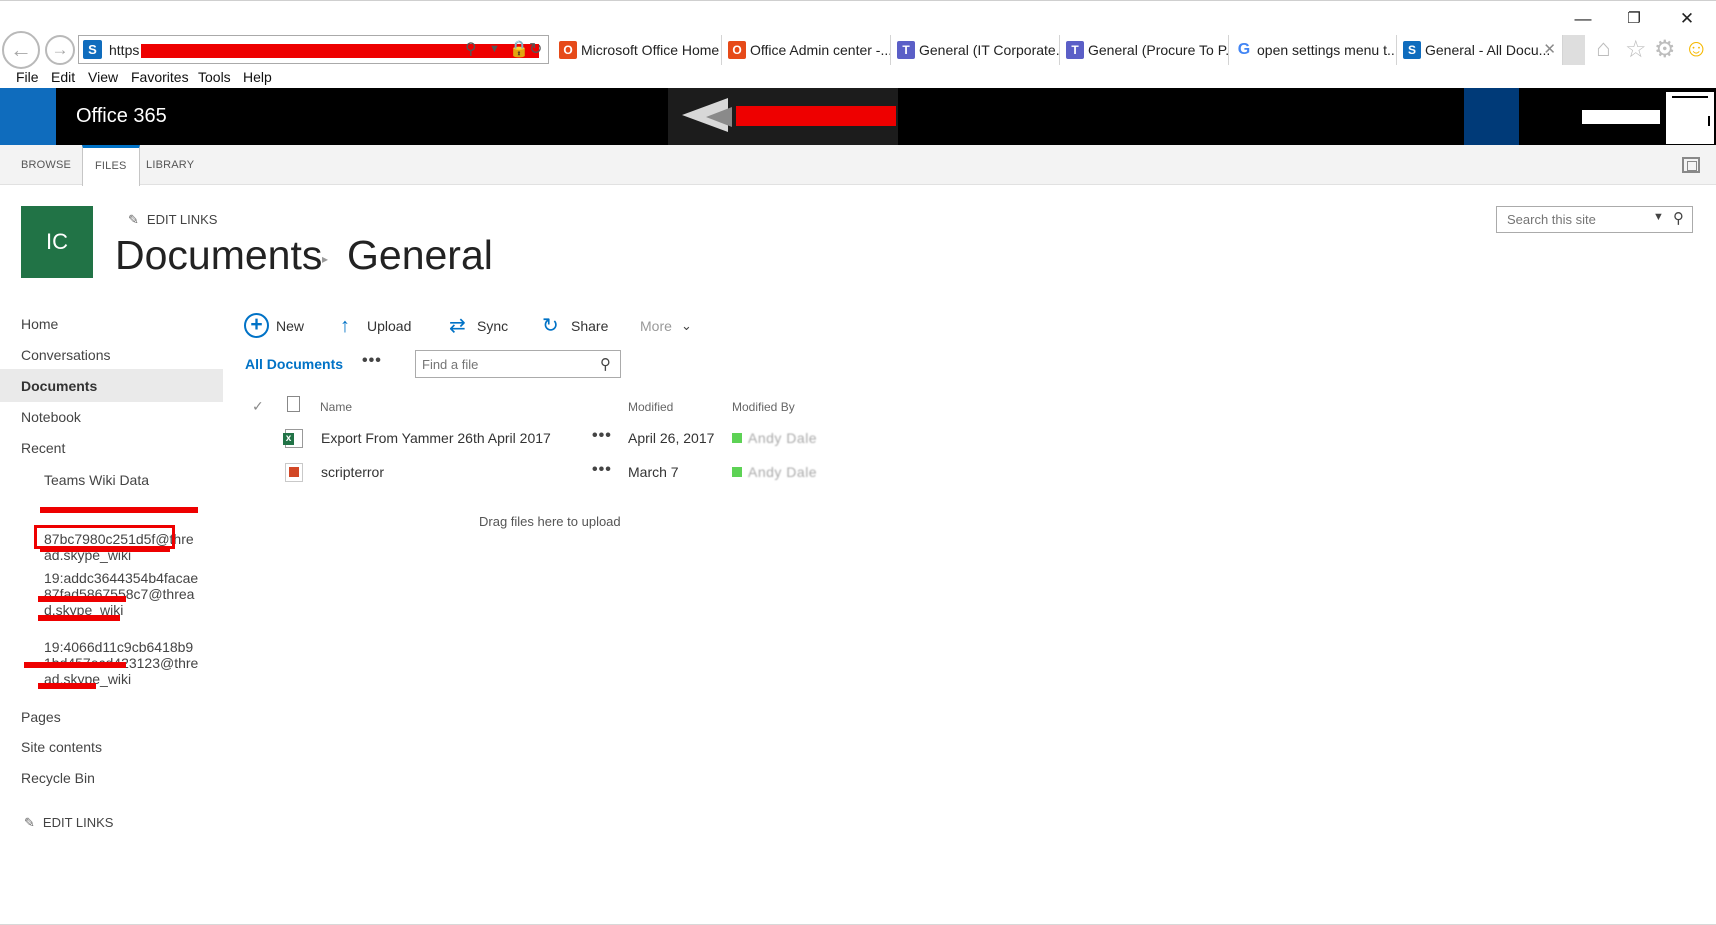 This screenshot has width=1716, height=925. Describe the element at coordinates (214, 77) in the screenshot. I see `menu-tools: Tools` at that location.